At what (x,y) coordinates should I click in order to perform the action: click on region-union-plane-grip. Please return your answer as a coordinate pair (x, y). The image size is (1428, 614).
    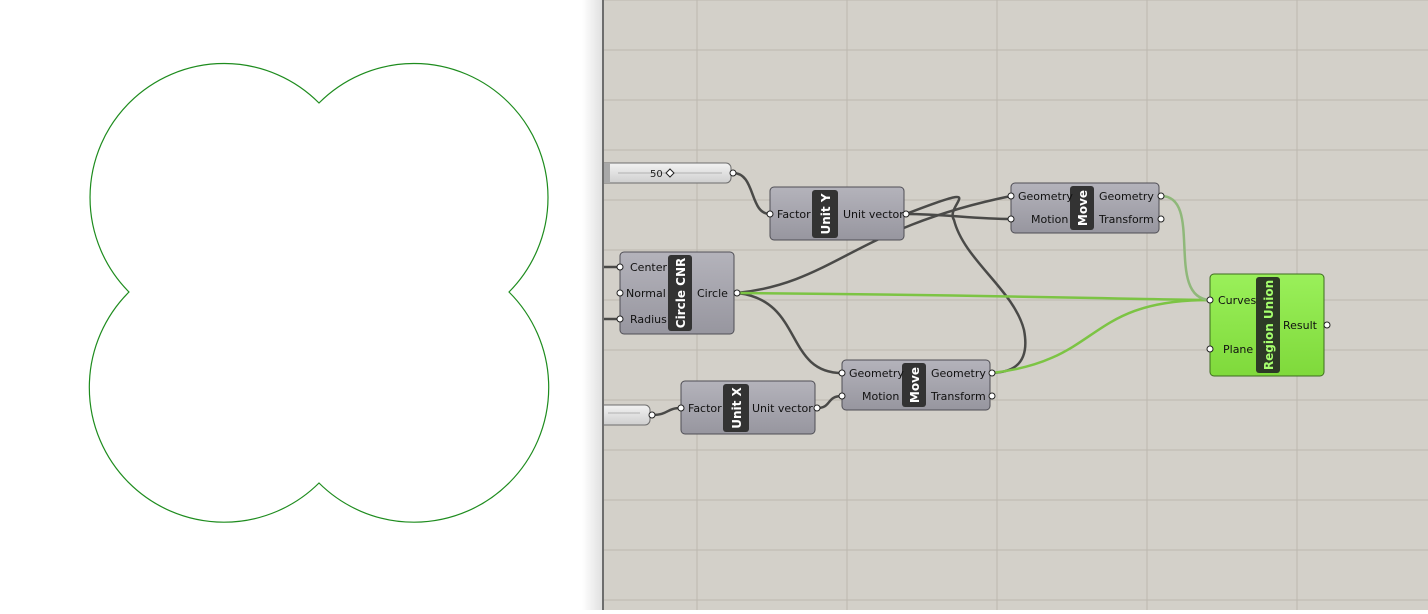
    Looking at the image, I should click on (1210, 349).